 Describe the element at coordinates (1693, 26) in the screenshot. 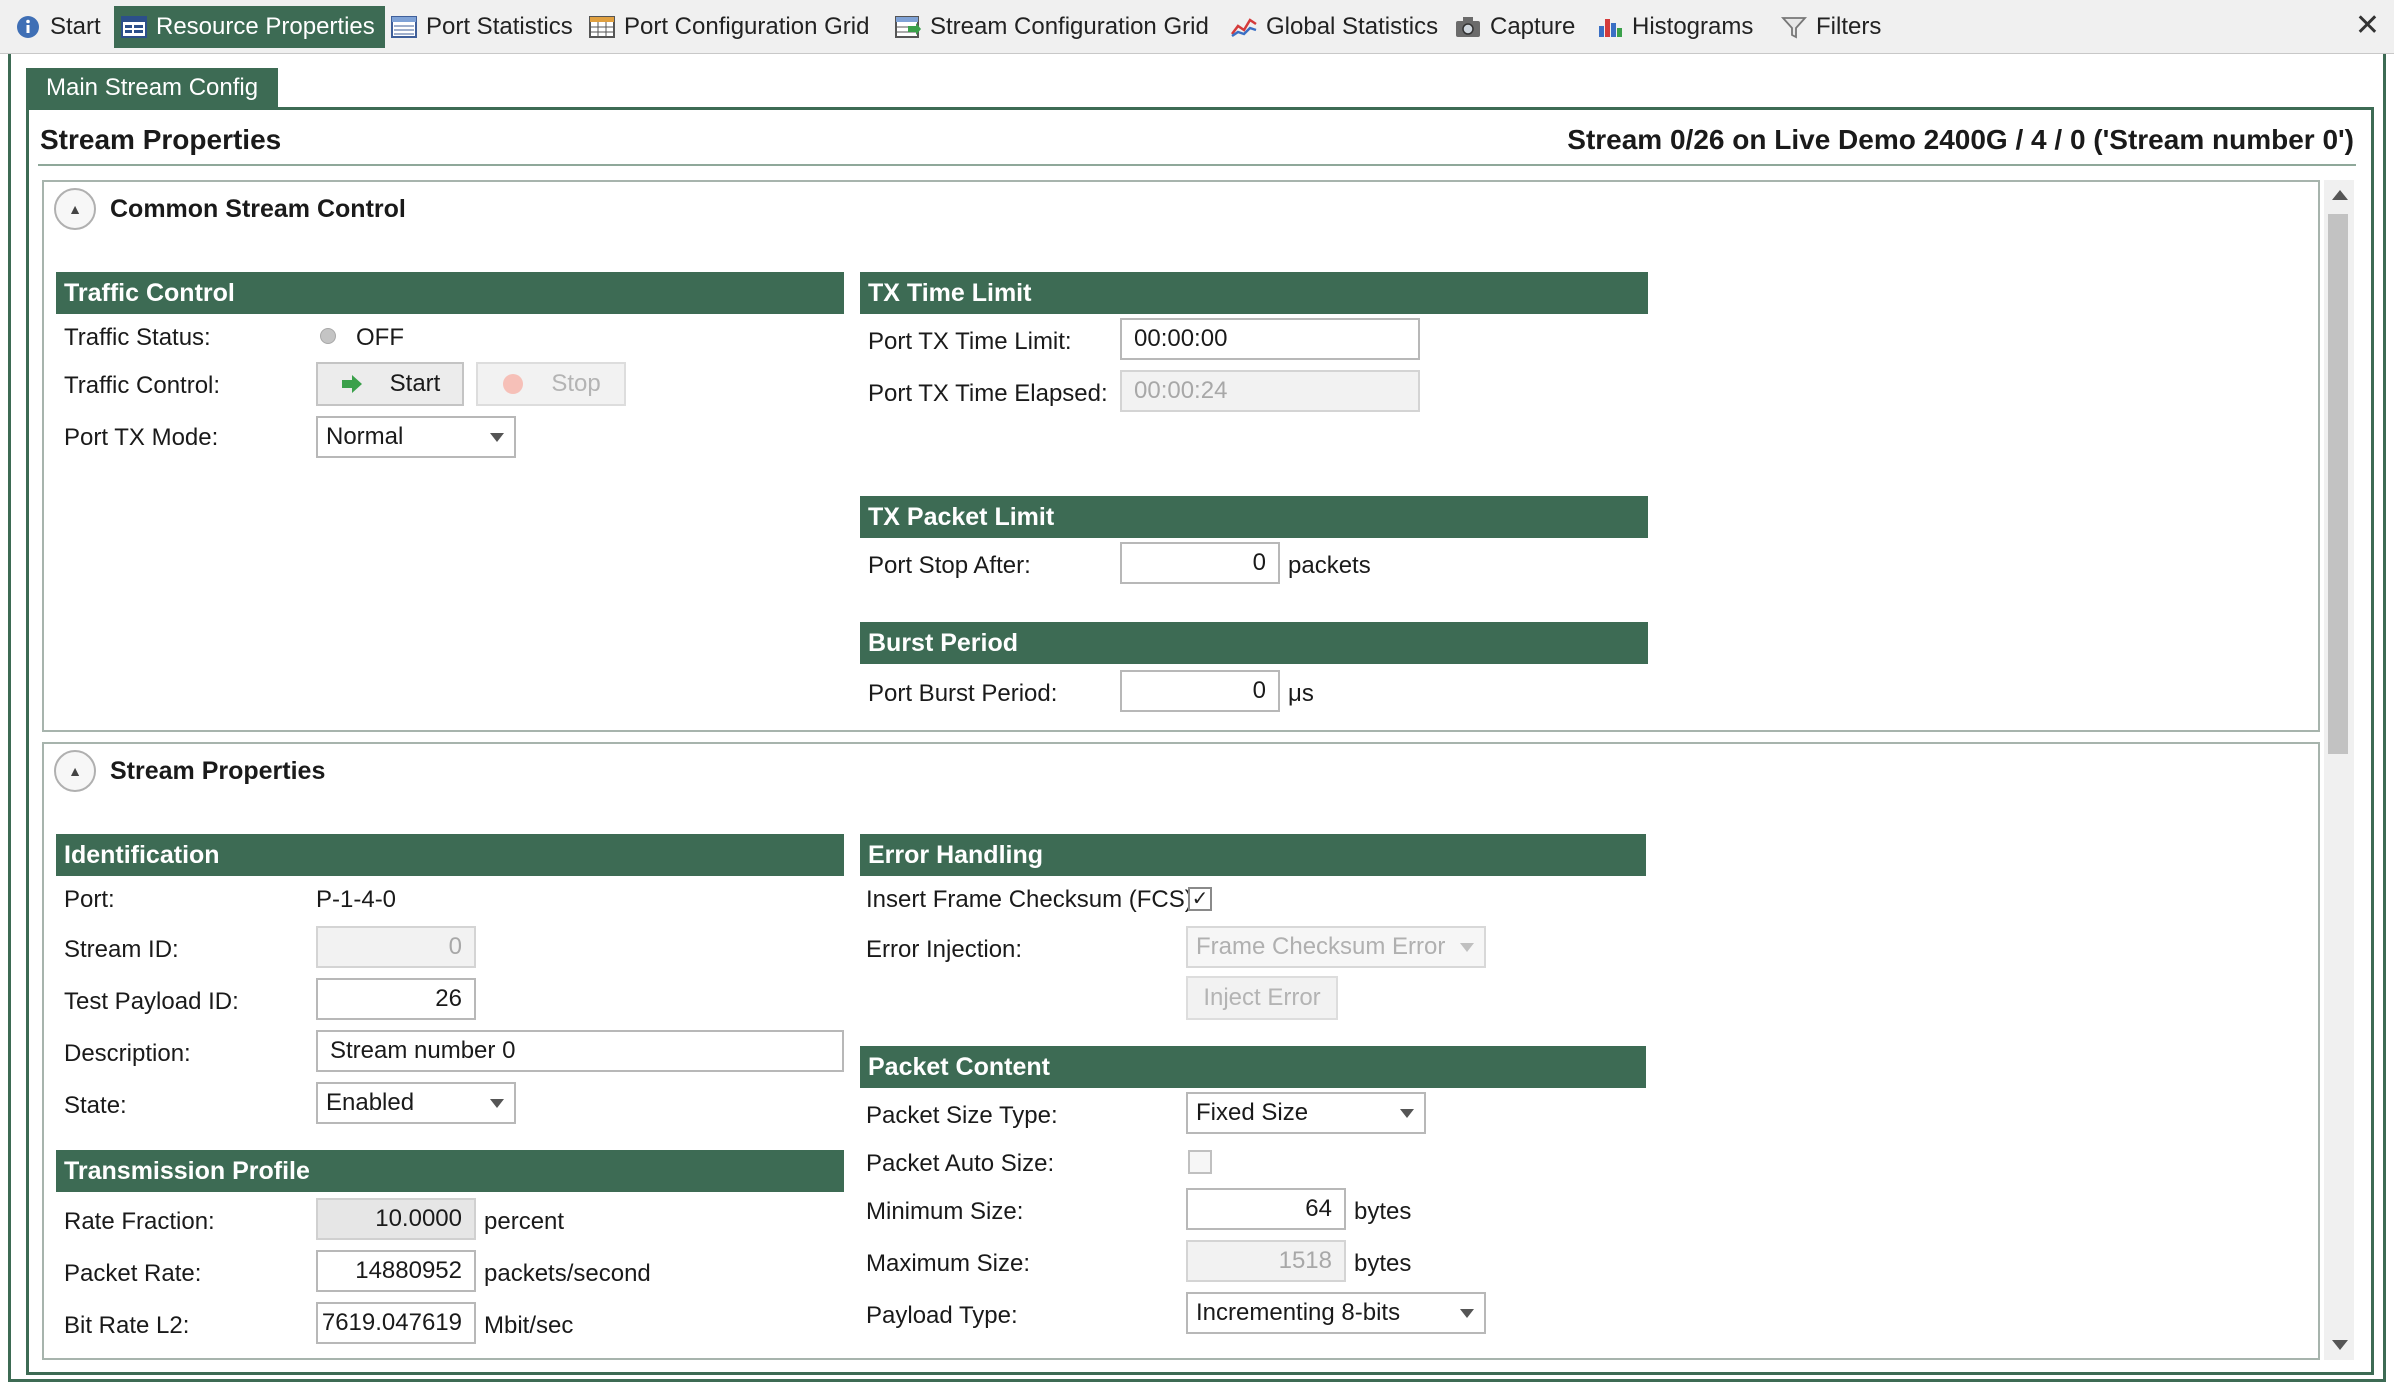

I see `tab-histograms-label: Histograms` at that location.